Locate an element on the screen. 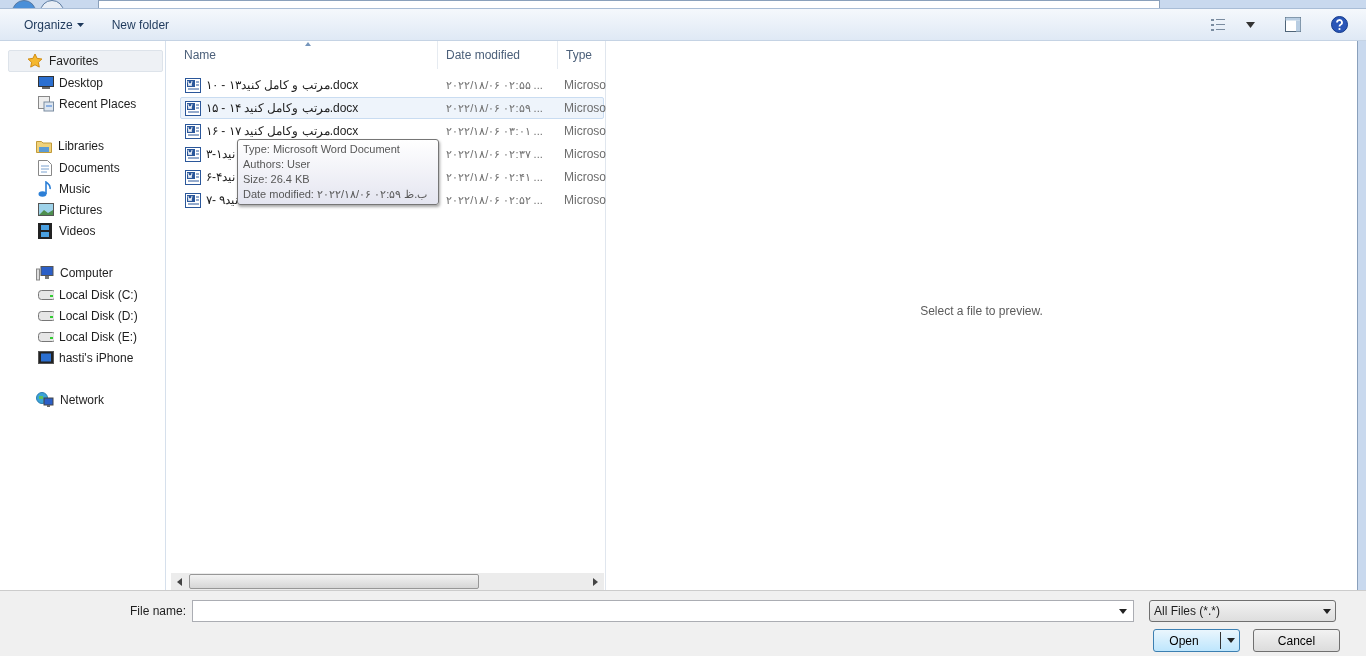 The width and height of the screenshot is (1366, 656). file-name-label: File name: is located at coordinates (157, 611).